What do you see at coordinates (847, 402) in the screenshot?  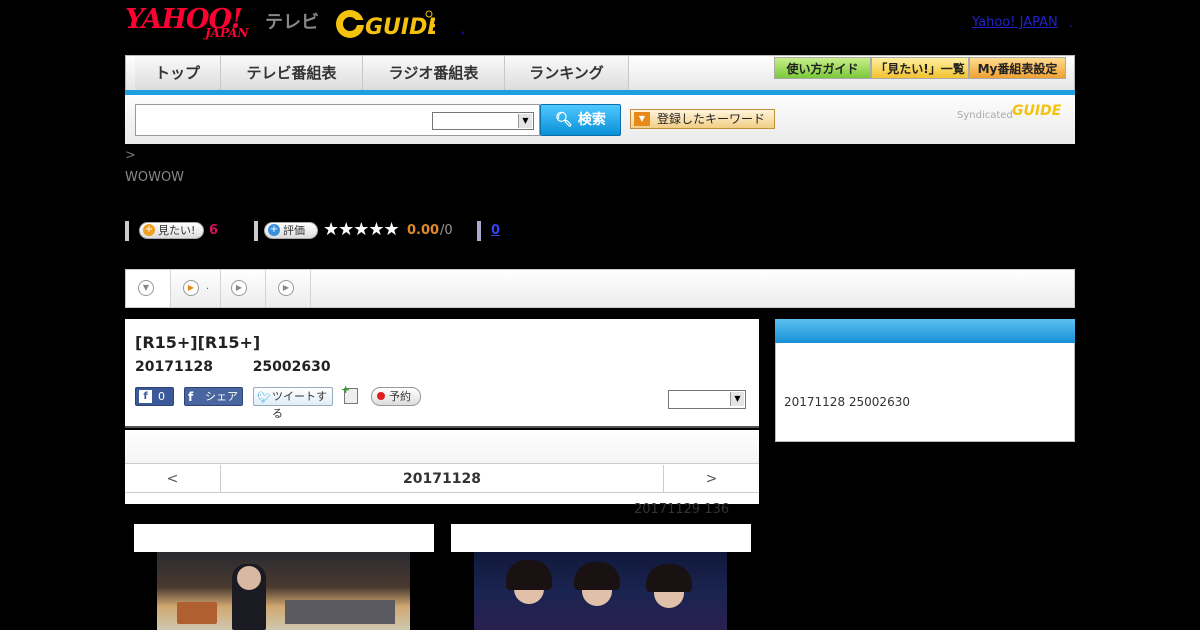 I see `sidebar-datetime: 20171128 25002630` at bounding box center [847, 402].